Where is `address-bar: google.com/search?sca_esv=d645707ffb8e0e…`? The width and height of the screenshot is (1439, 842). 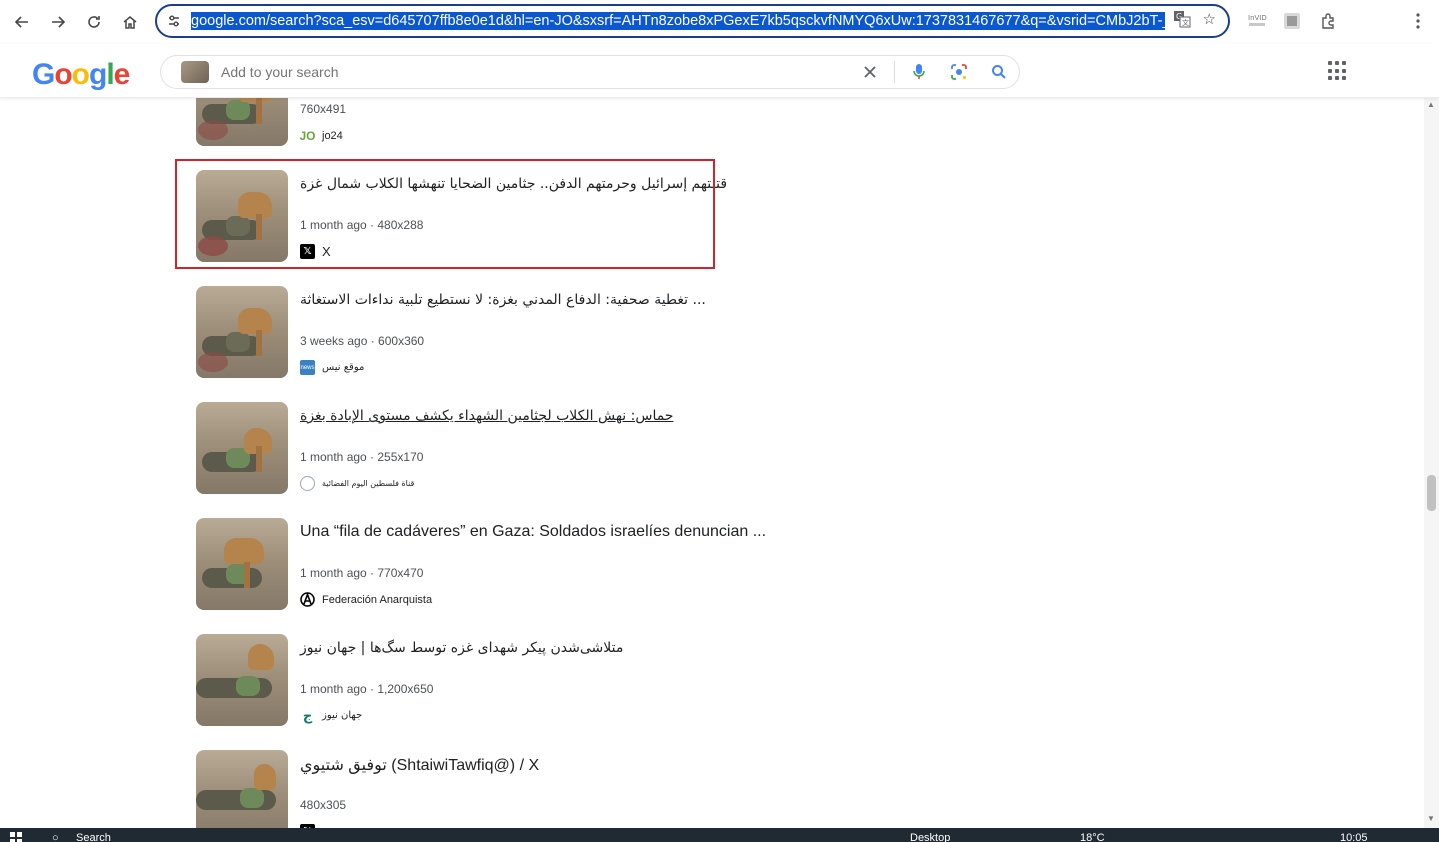 address-bar: google.com/search?sca_esv=d645707ffb8e0e… is located at coordinates (692, 21).